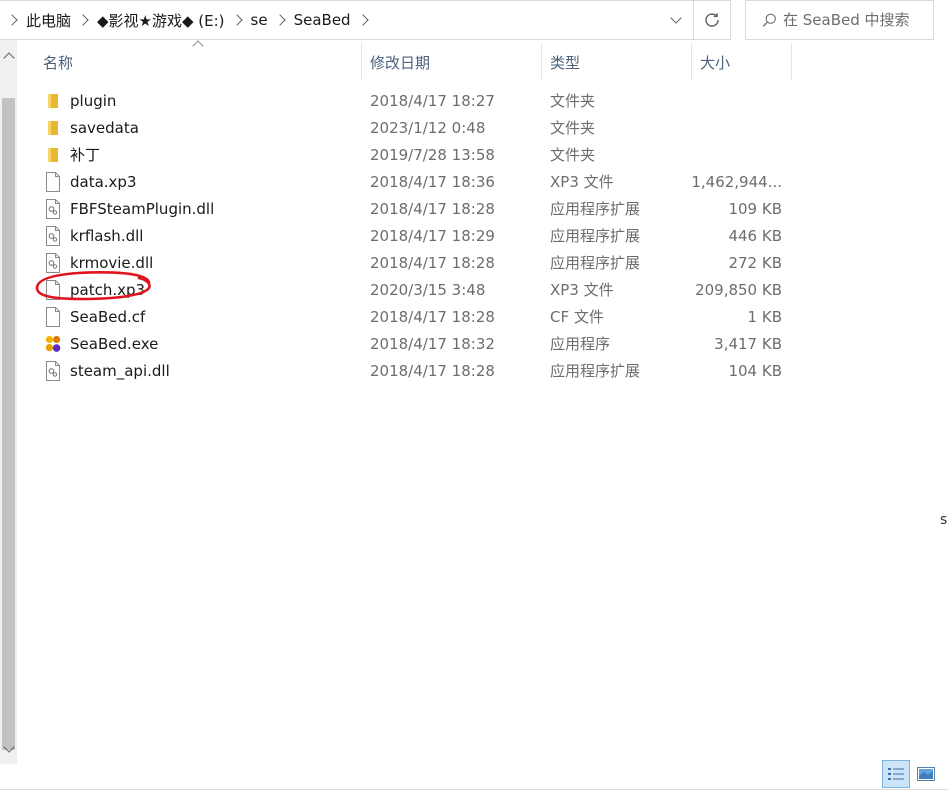  I want to click on address-history-button, so click(676, 20).